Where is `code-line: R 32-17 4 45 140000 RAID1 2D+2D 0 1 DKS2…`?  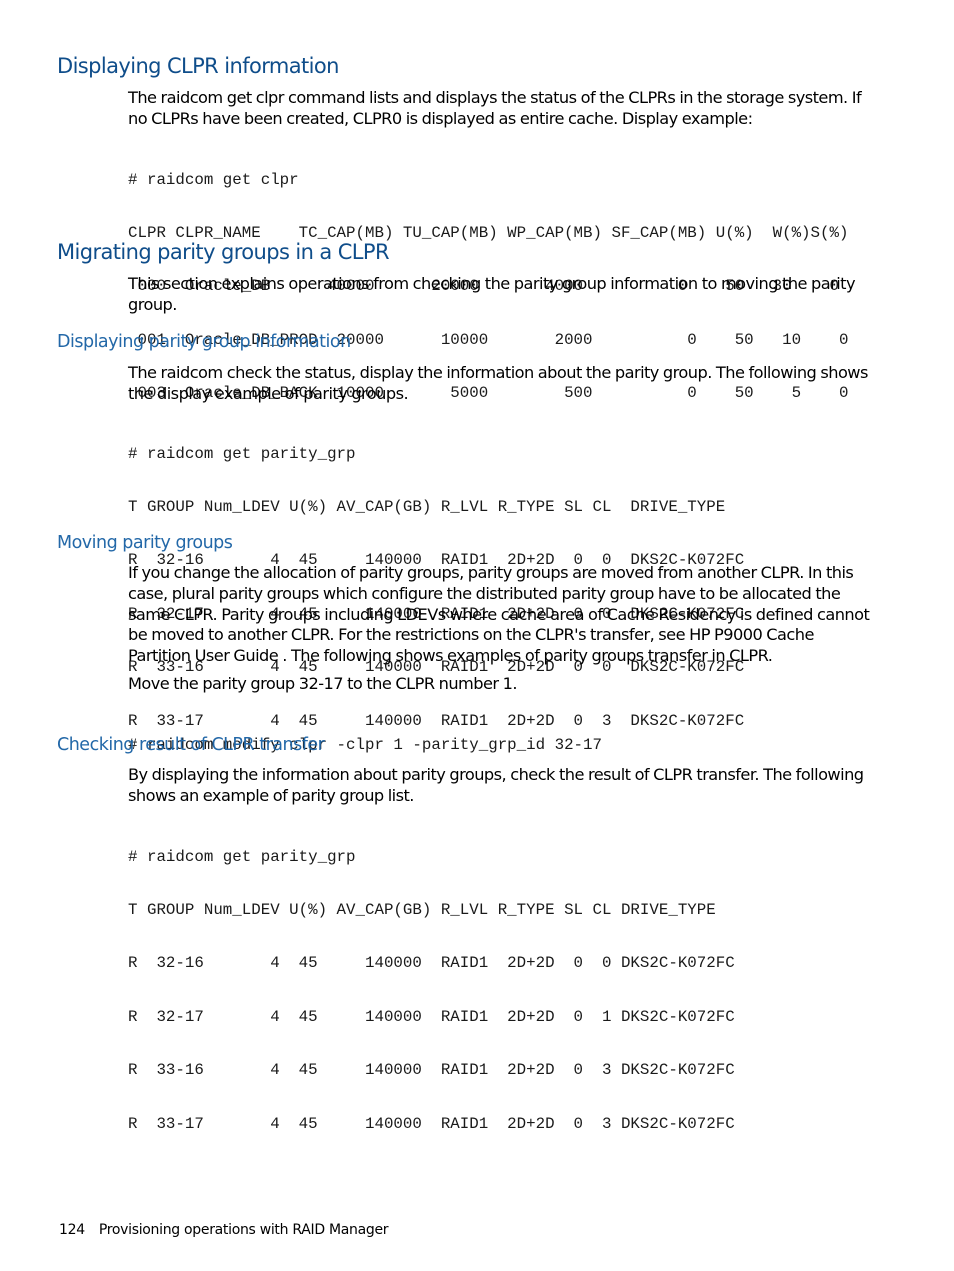 code-line: R 32-17 4 45 140000 RAID1 2D+2D 0 1 DKS2… is located at coordinates (431, 1016).